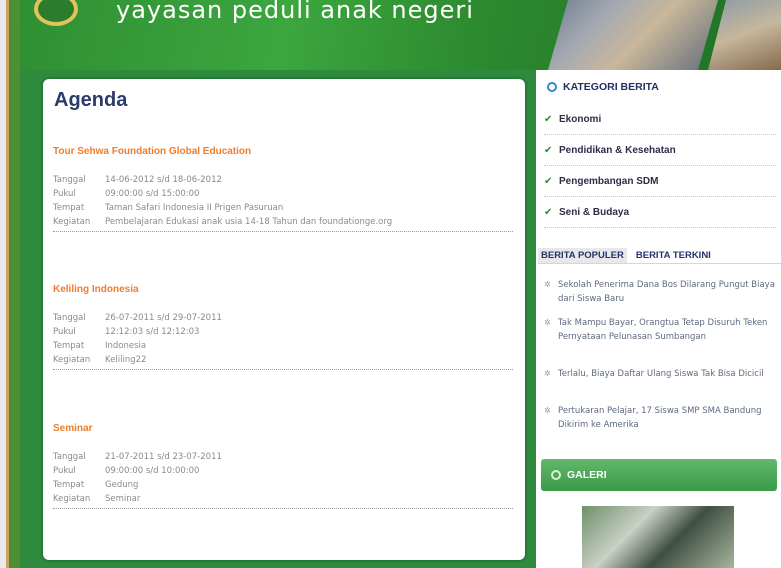 The width and height of the screenshot is (781, 568). What do you see at coordinates (611, 87) in the screenshot?
I see `categories-title: KATEGORI BERITA` at bounding box center [611, 87].